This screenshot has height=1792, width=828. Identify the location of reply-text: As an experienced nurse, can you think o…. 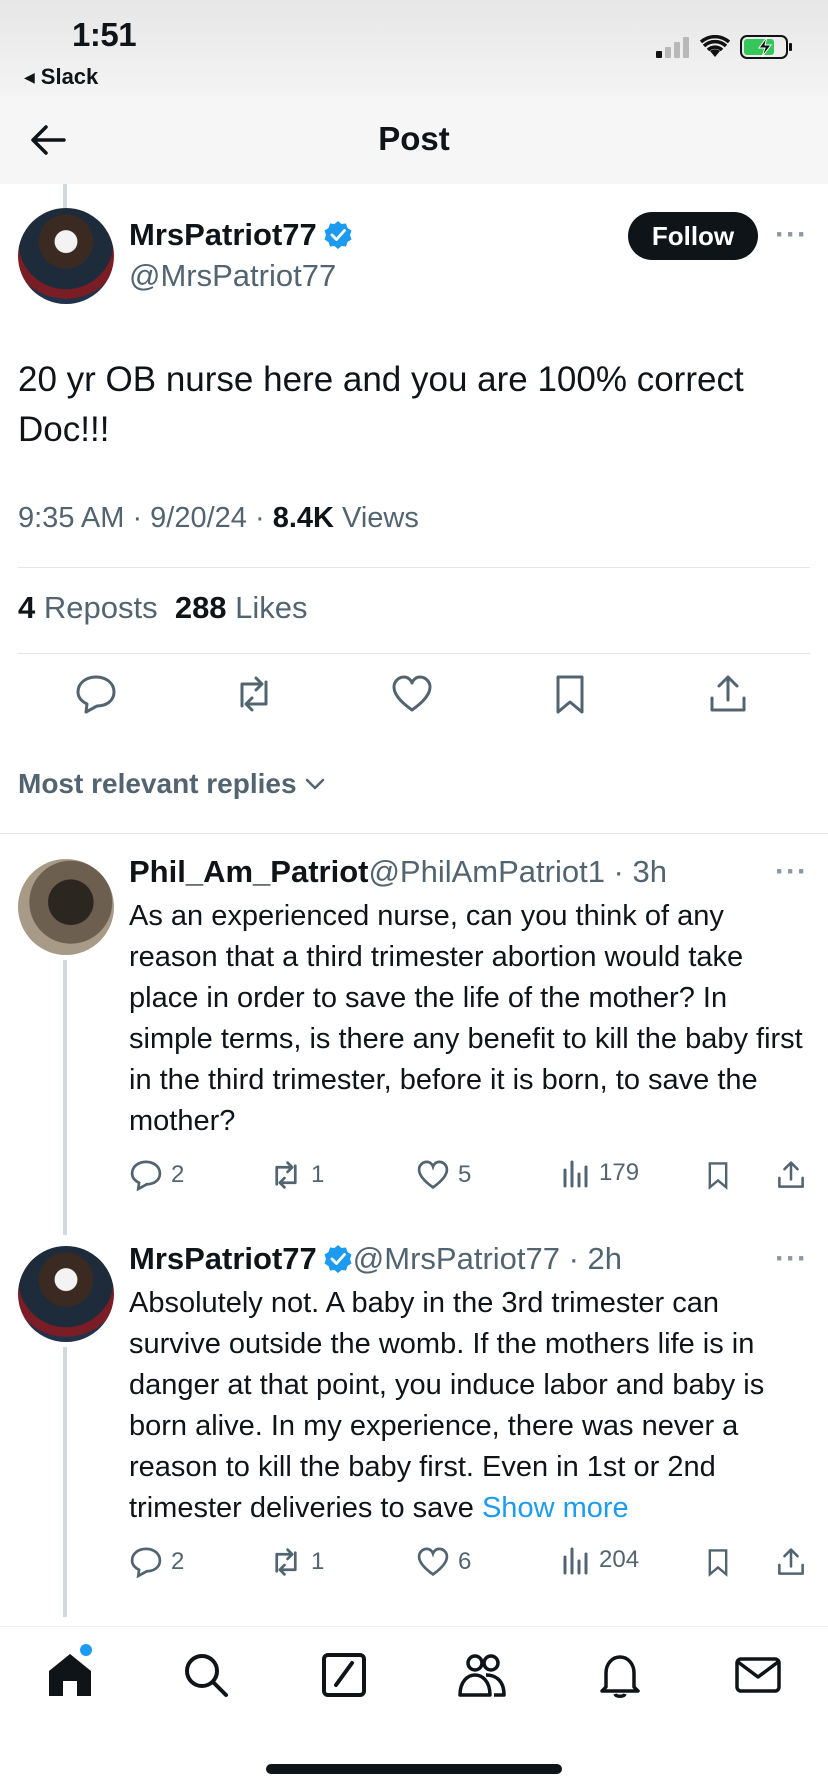
(466, 1018).